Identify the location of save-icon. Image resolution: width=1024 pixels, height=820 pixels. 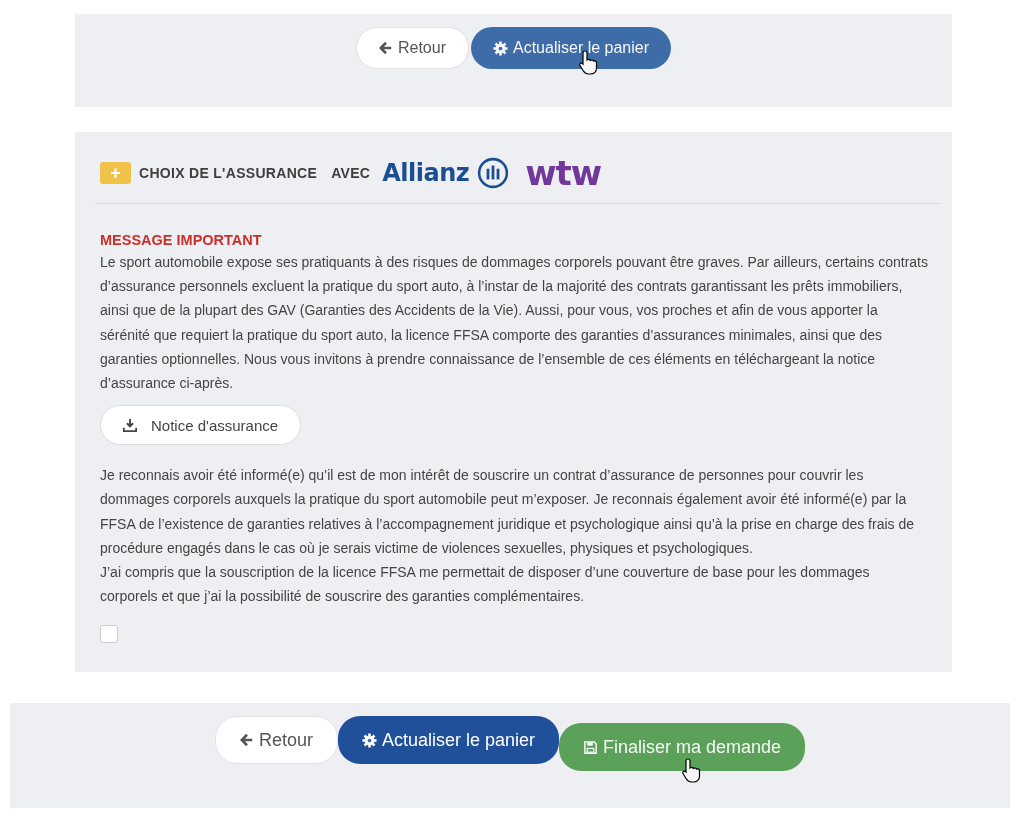
(590, 747).